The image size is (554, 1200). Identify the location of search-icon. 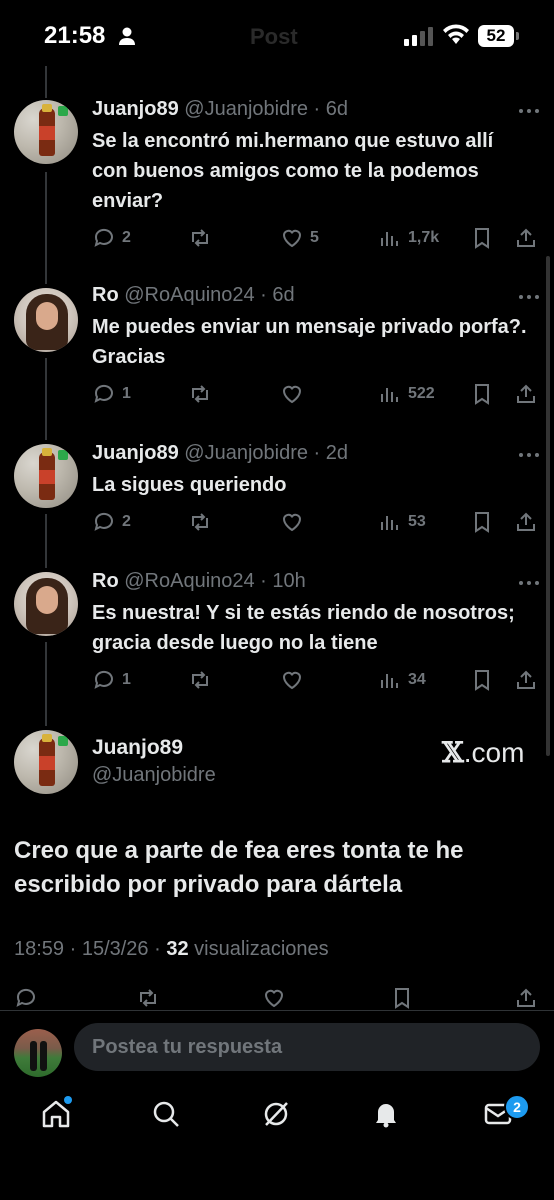
(166, 1114).